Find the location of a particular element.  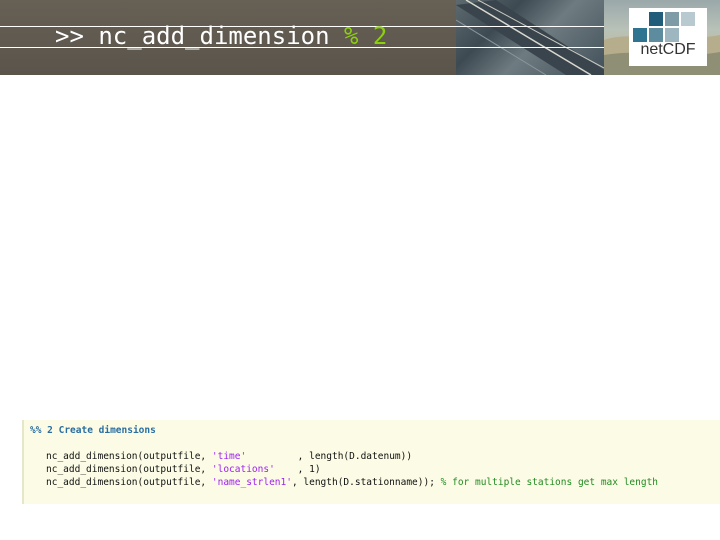

header-rule-over-photo-bottom is located at coordinates (530, 47).